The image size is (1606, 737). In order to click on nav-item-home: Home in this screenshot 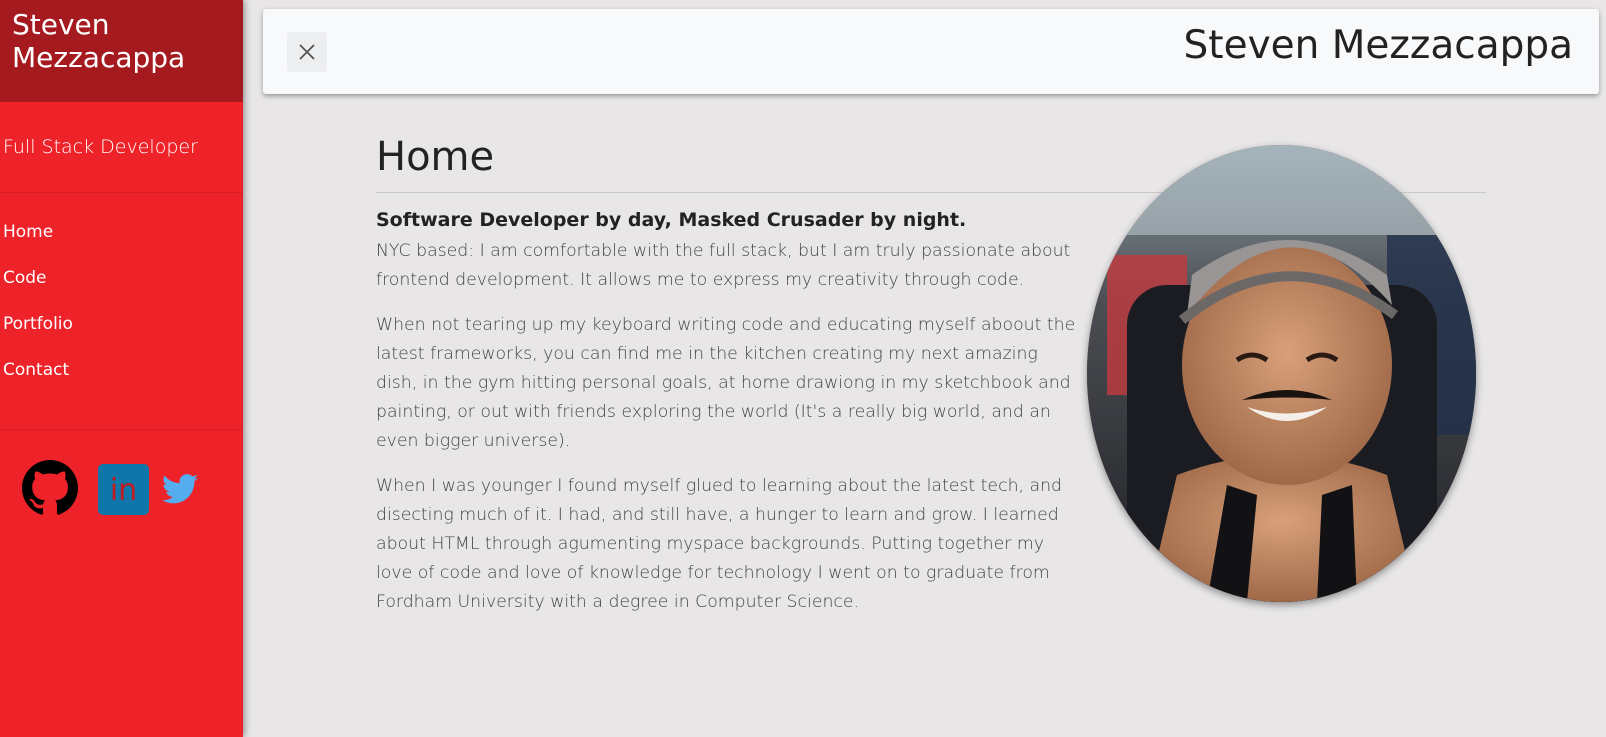, I will do `click(121, 238)`.